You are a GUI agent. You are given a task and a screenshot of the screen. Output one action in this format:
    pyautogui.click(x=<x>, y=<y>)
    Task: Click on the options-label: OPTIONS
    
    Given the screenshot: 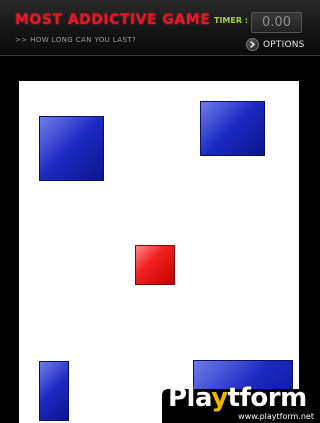 What is the action you would take?
    pyautogui.click(x=284, y=44)
    